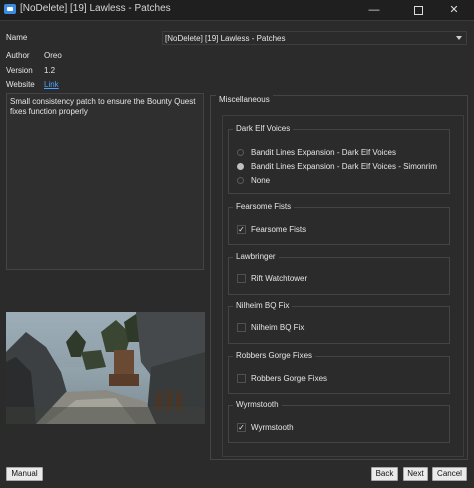 This screenshot has width=474, height=488. What do you see at coordinates (279, 278) in the screenshot?
I see `option-label: Rift Watchtower` at bounding box center [279, 278].